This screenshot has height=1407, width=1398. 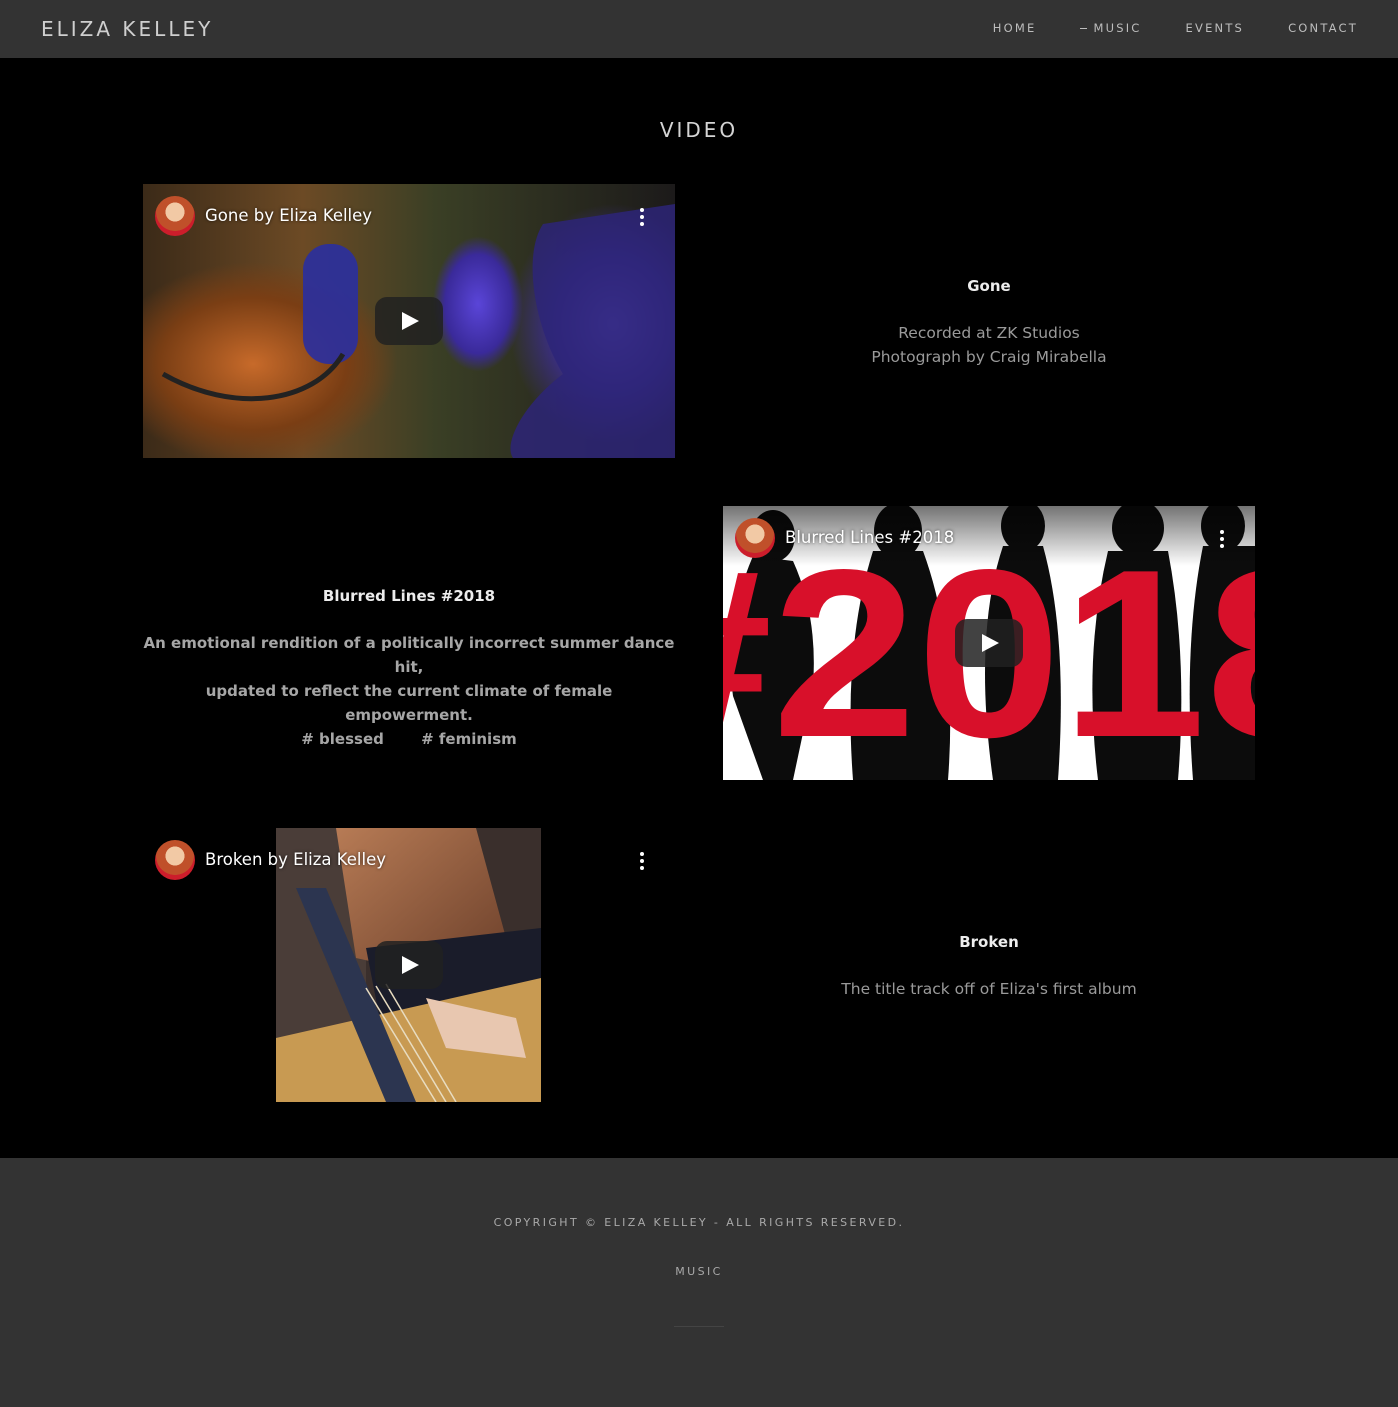 What do you see at coordinates (1323, 28) in the screenshot?
I see `nav-contact: CONTACT` at bounding box center [1323, 28].